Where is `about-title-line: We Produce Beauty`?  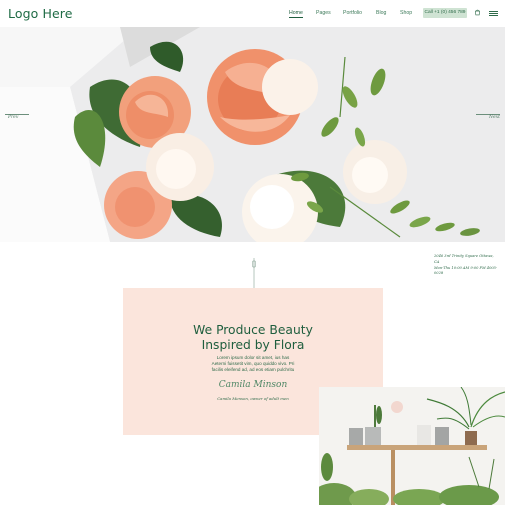
about-title-line: We Produce Beauty is located at coordinates (253, 330).